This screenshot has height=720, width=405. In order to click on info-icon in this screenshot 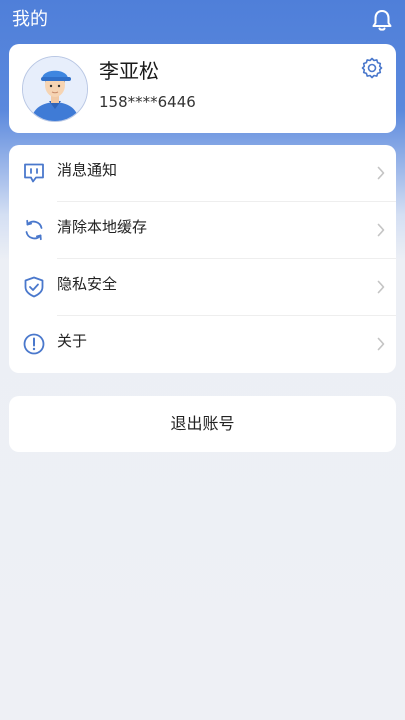, I will do `click(34, 344)`.